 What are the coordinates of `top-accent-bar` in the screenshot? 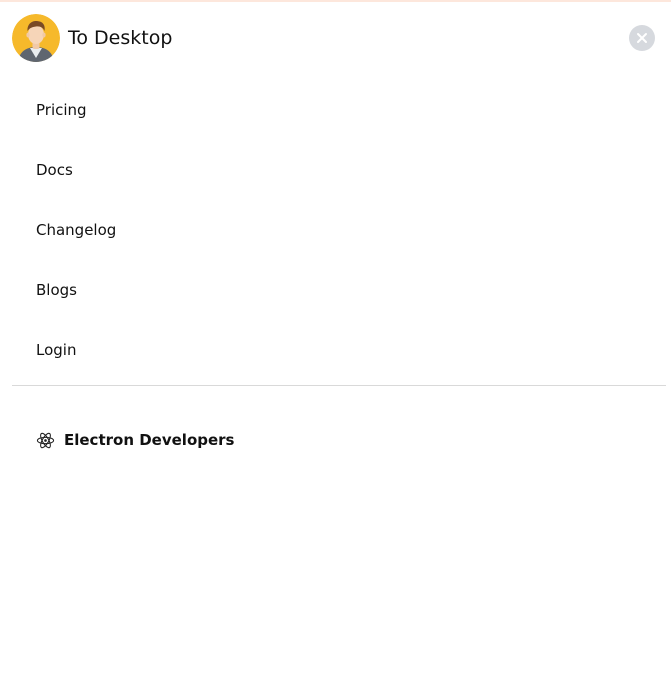 It's located at (335, 1).